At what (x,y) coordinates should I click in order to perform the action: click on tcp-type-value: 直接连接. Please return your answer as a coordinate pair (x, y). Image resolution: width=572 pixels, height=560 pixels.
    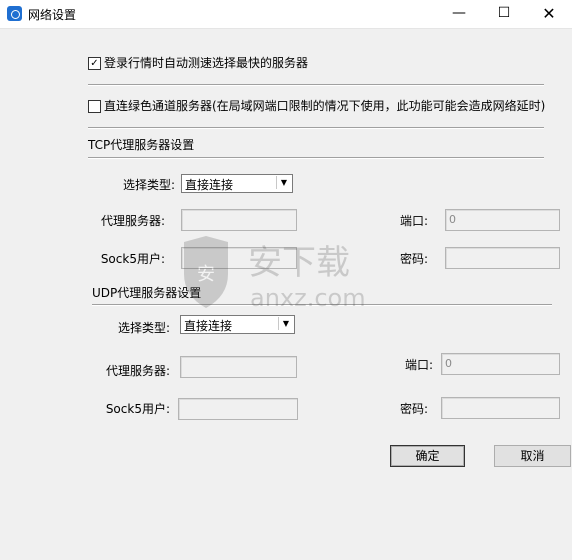
    Looking at the image, I should click on (209, 185).